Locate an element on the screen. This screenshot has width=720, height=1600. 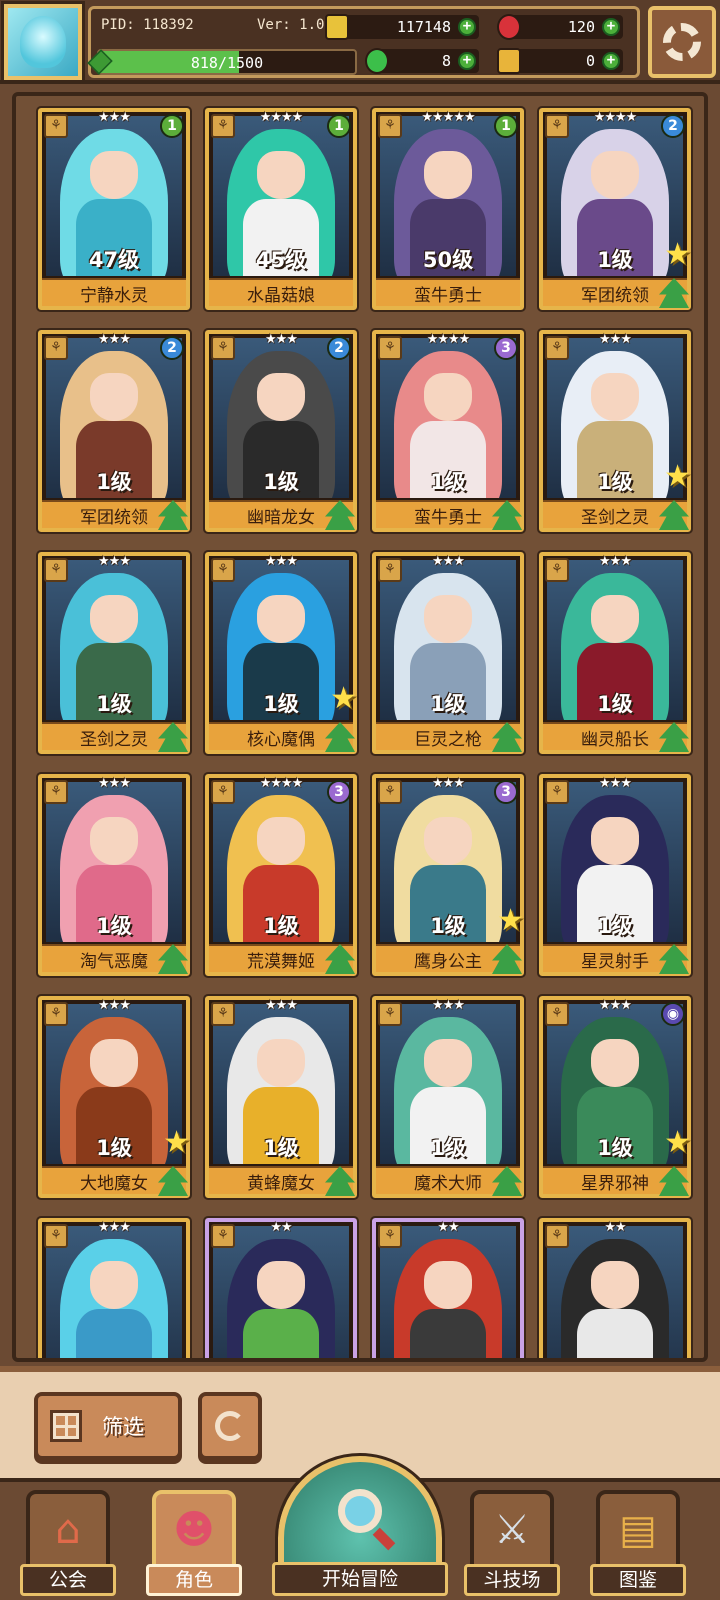
gear-icon is located at coordinates (682, 42).